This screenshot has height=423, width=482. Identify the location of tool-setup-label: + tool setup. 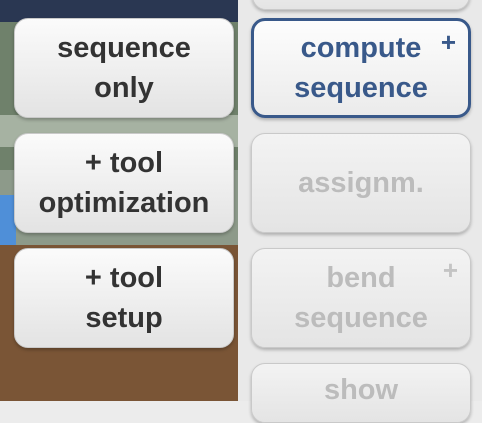
(124, 298).